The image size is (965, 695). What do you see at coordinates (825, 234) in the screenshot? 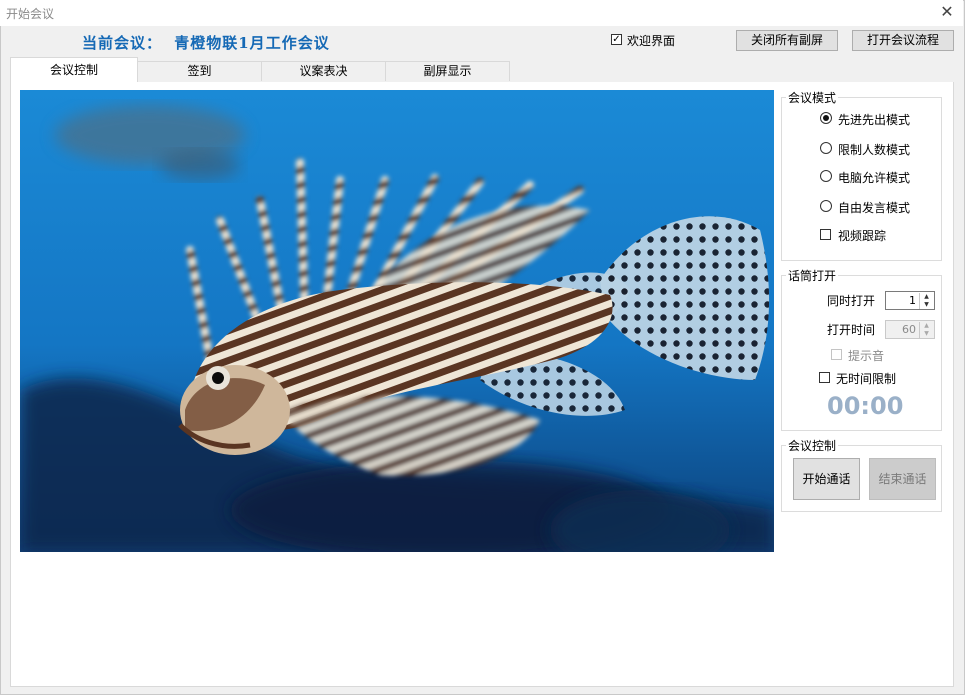
I see `video-tracking-checkbox` at bounding box center [825, 234].